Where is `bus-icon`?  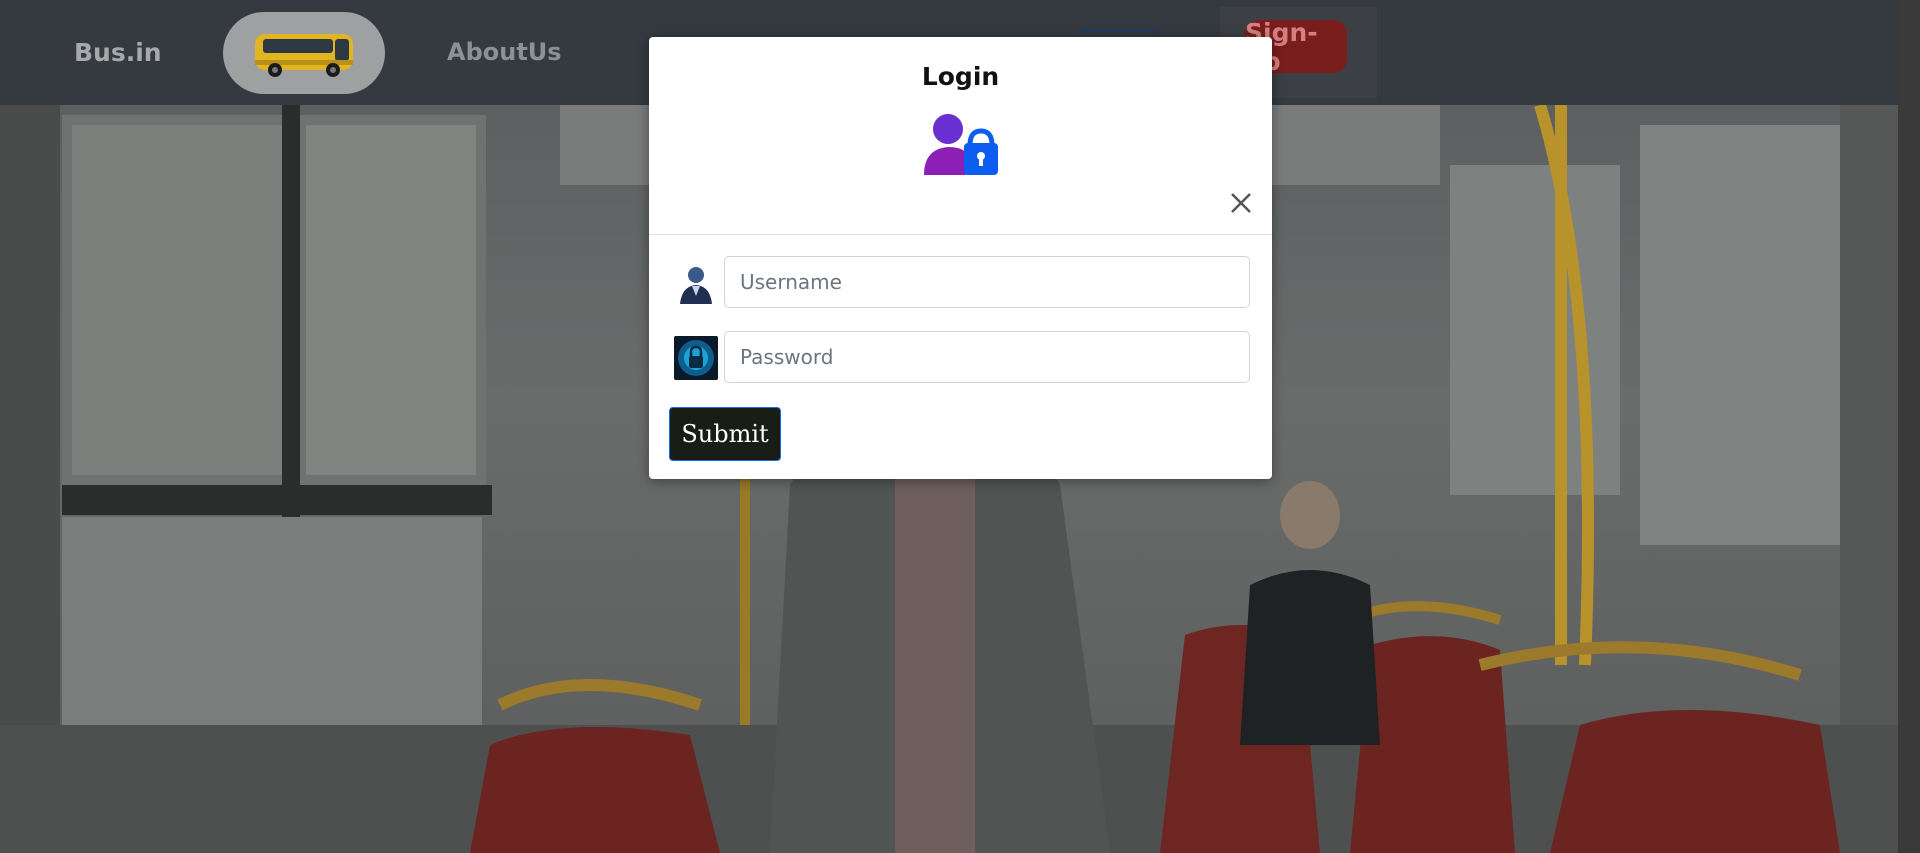 bus-icon is located at coordinates (304, 55).